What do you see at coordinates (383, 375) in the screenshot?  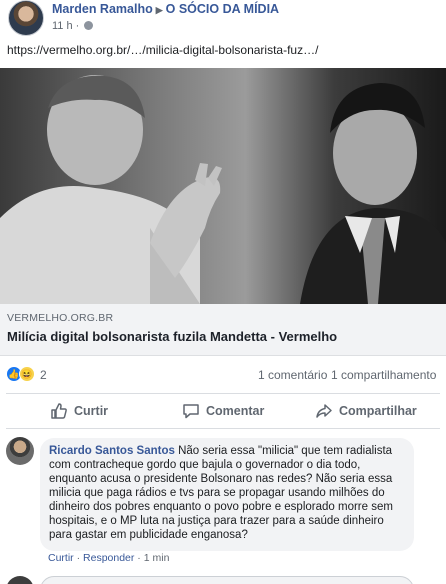 I see `shares-count: 1 compartilhamento` at bounding box center [383, 375].